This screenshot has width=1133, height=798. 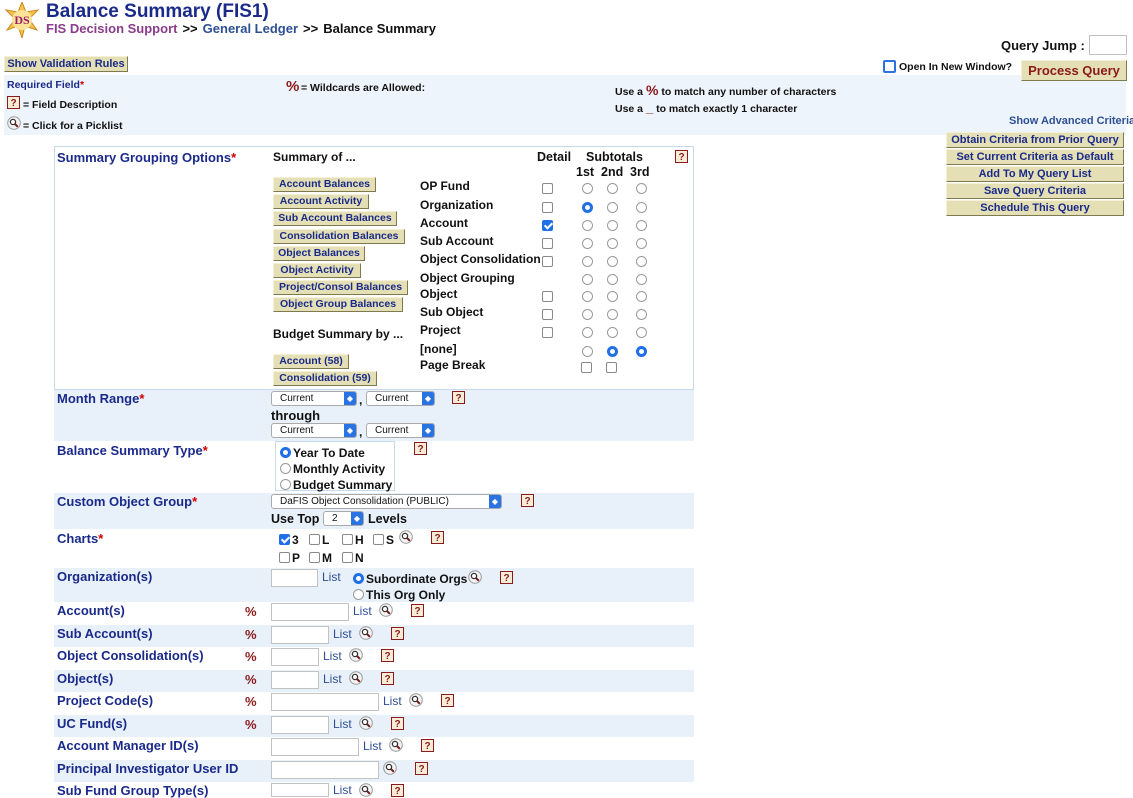 I want to click on sub-accounts-input, so click(x=300, y=635).